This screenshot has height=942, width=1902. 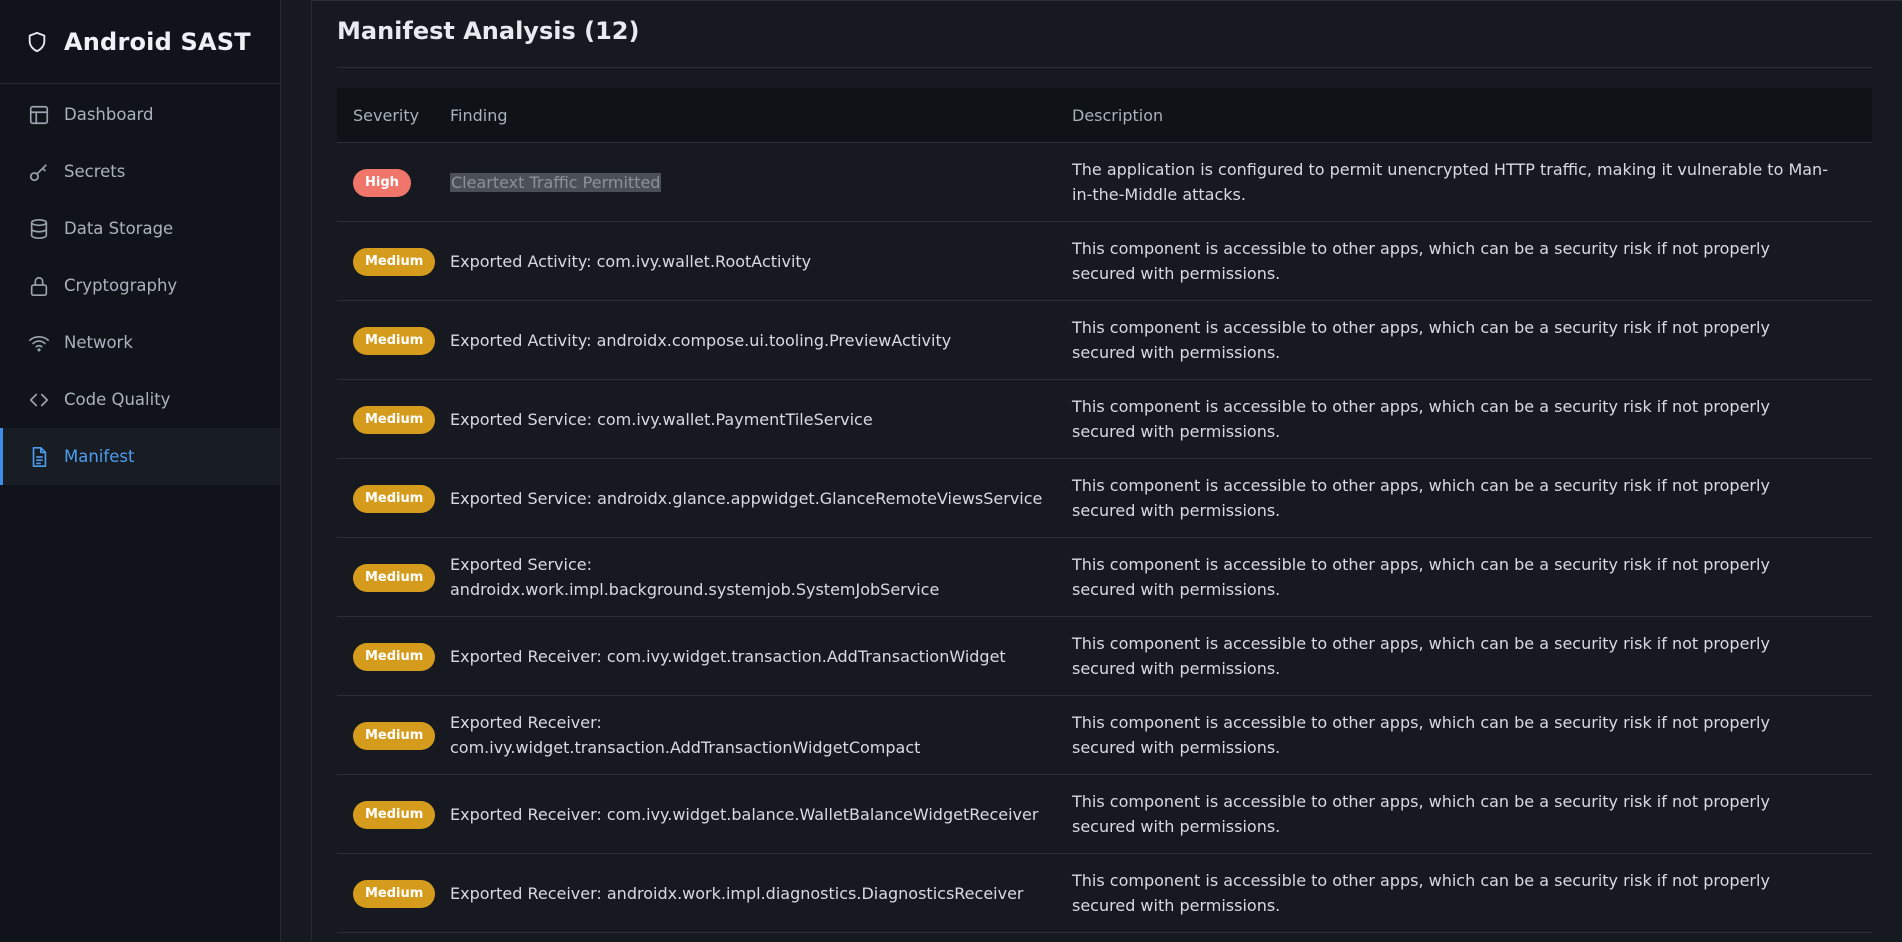 What do you see at coordinates (556, 182) in the screenshot?
I see `finding-text: Cleartext Traffic Permitted` at bounding box center [556, 182].